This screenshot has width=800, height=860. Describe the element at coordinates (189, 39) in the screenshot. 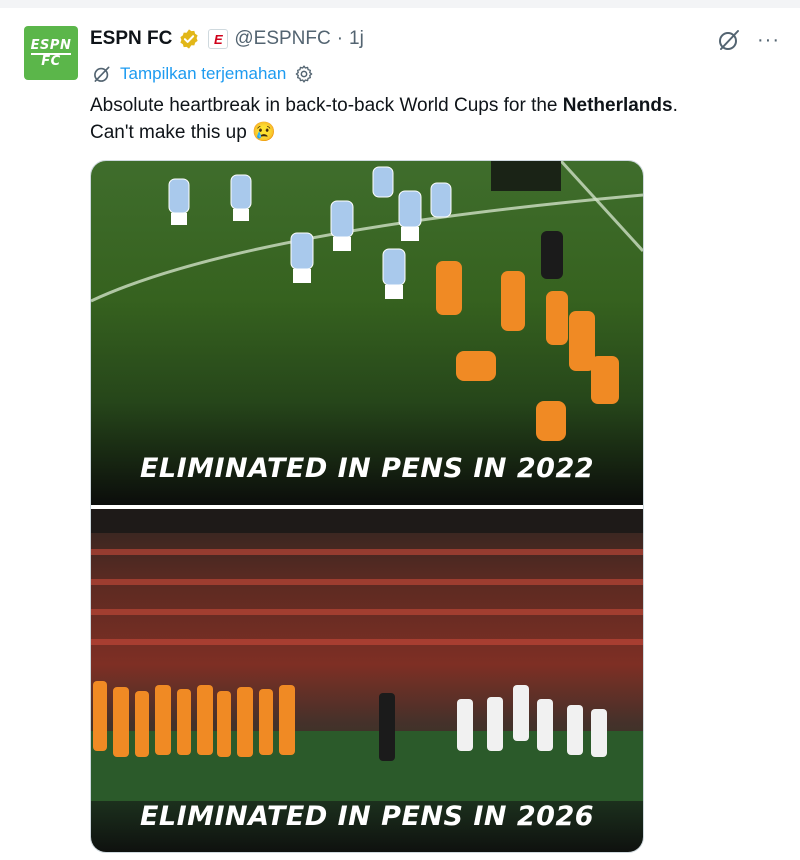

I see `verified-badge-icon` at that location.